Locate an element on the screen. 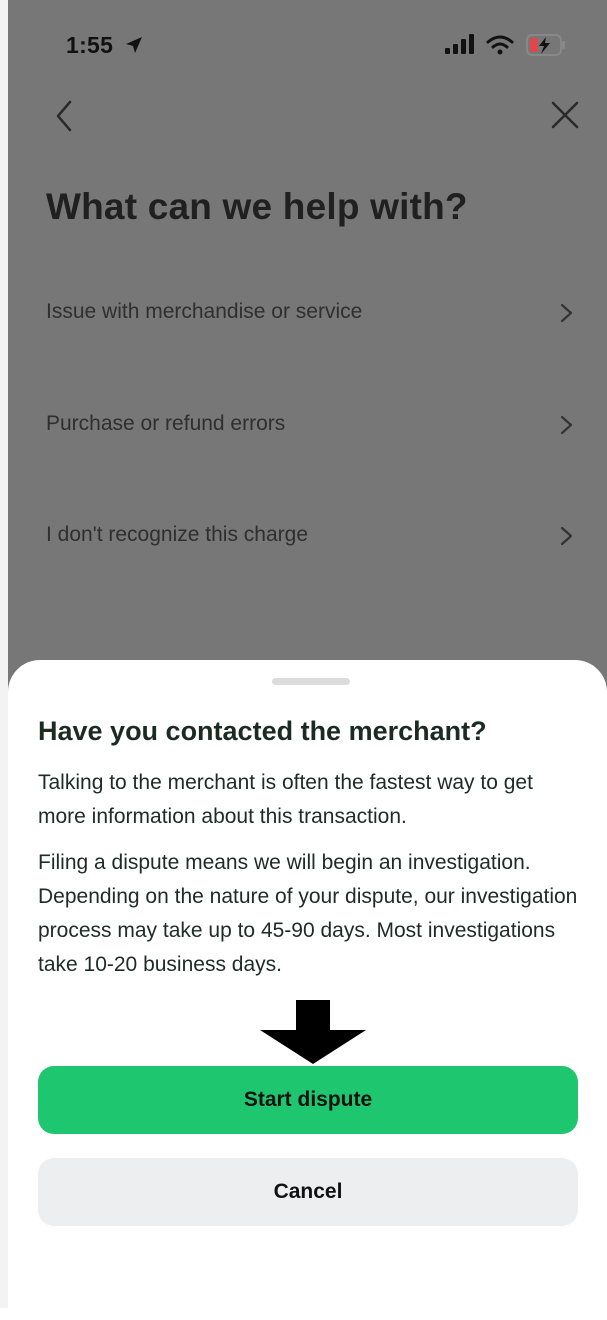  close-button is located at coordinates (566, 116).